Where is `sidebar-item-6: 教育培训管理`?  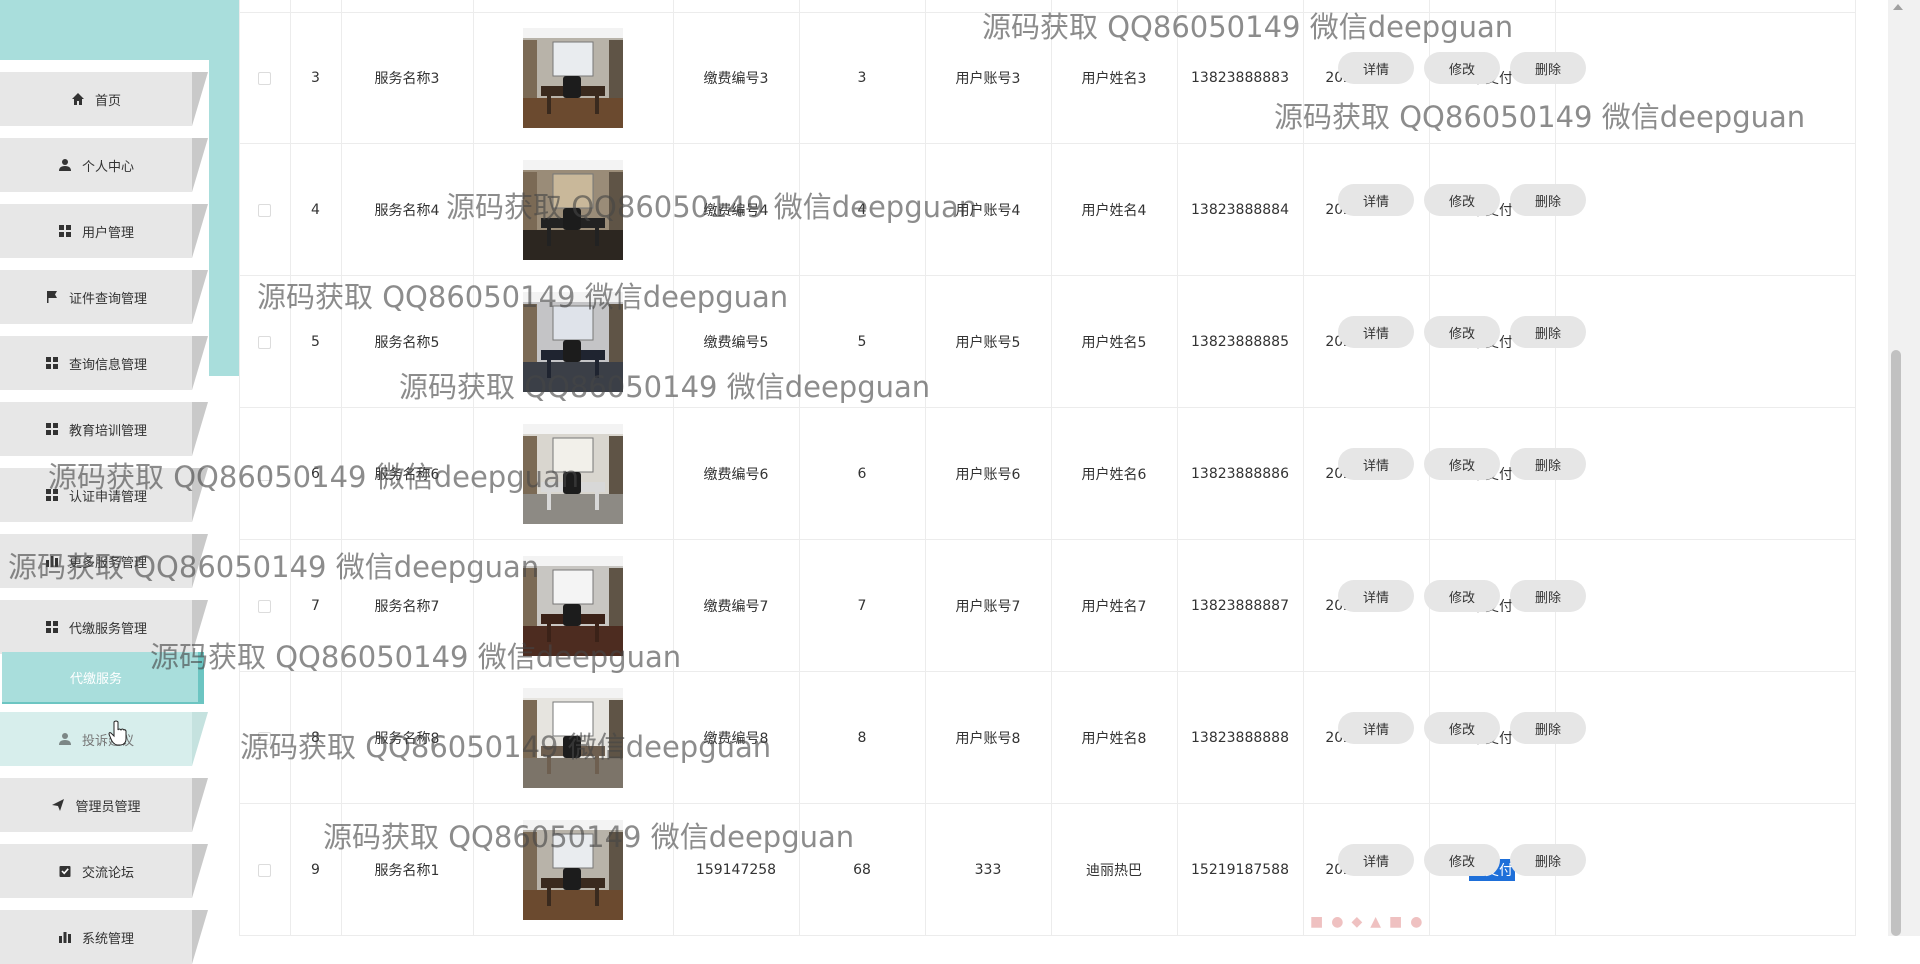
sidebar-item-6: 教育培训管理 is located at coordinates (104, 429).